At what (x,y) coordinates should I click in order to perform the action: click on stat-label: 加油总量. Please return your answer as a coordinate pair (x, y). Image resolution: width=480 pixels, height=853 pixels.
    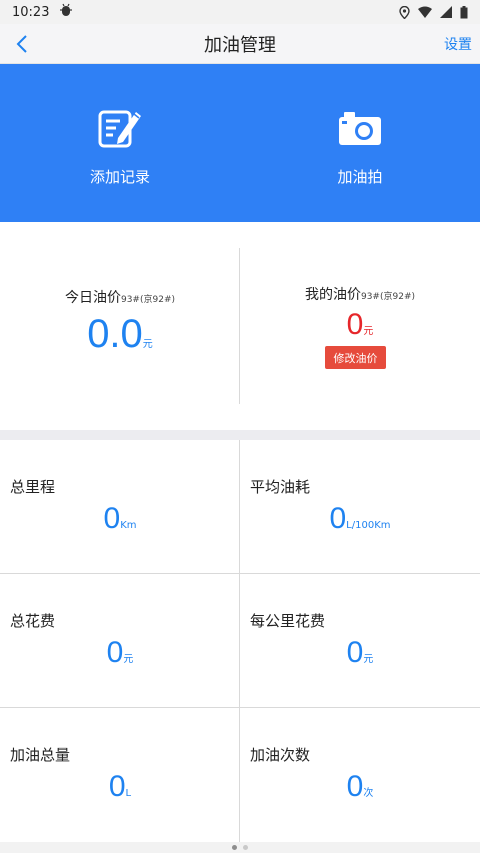
    Looking at the image, I should click on (40, 755).